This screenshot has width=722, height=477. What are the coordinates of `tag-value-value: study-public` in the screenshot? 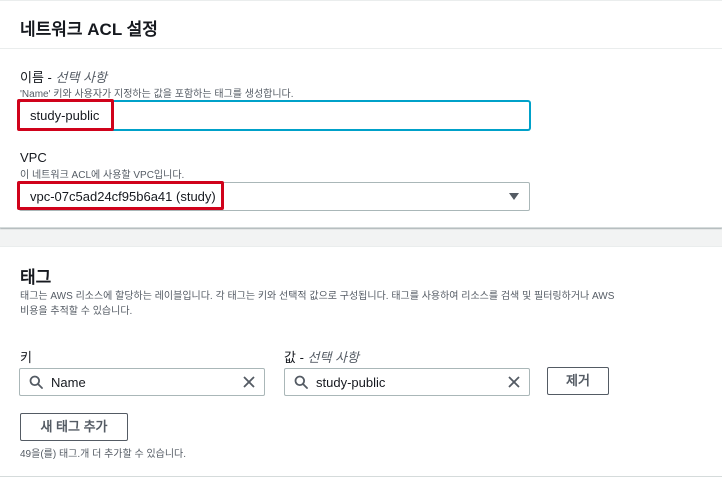 It's located at (351, 382).